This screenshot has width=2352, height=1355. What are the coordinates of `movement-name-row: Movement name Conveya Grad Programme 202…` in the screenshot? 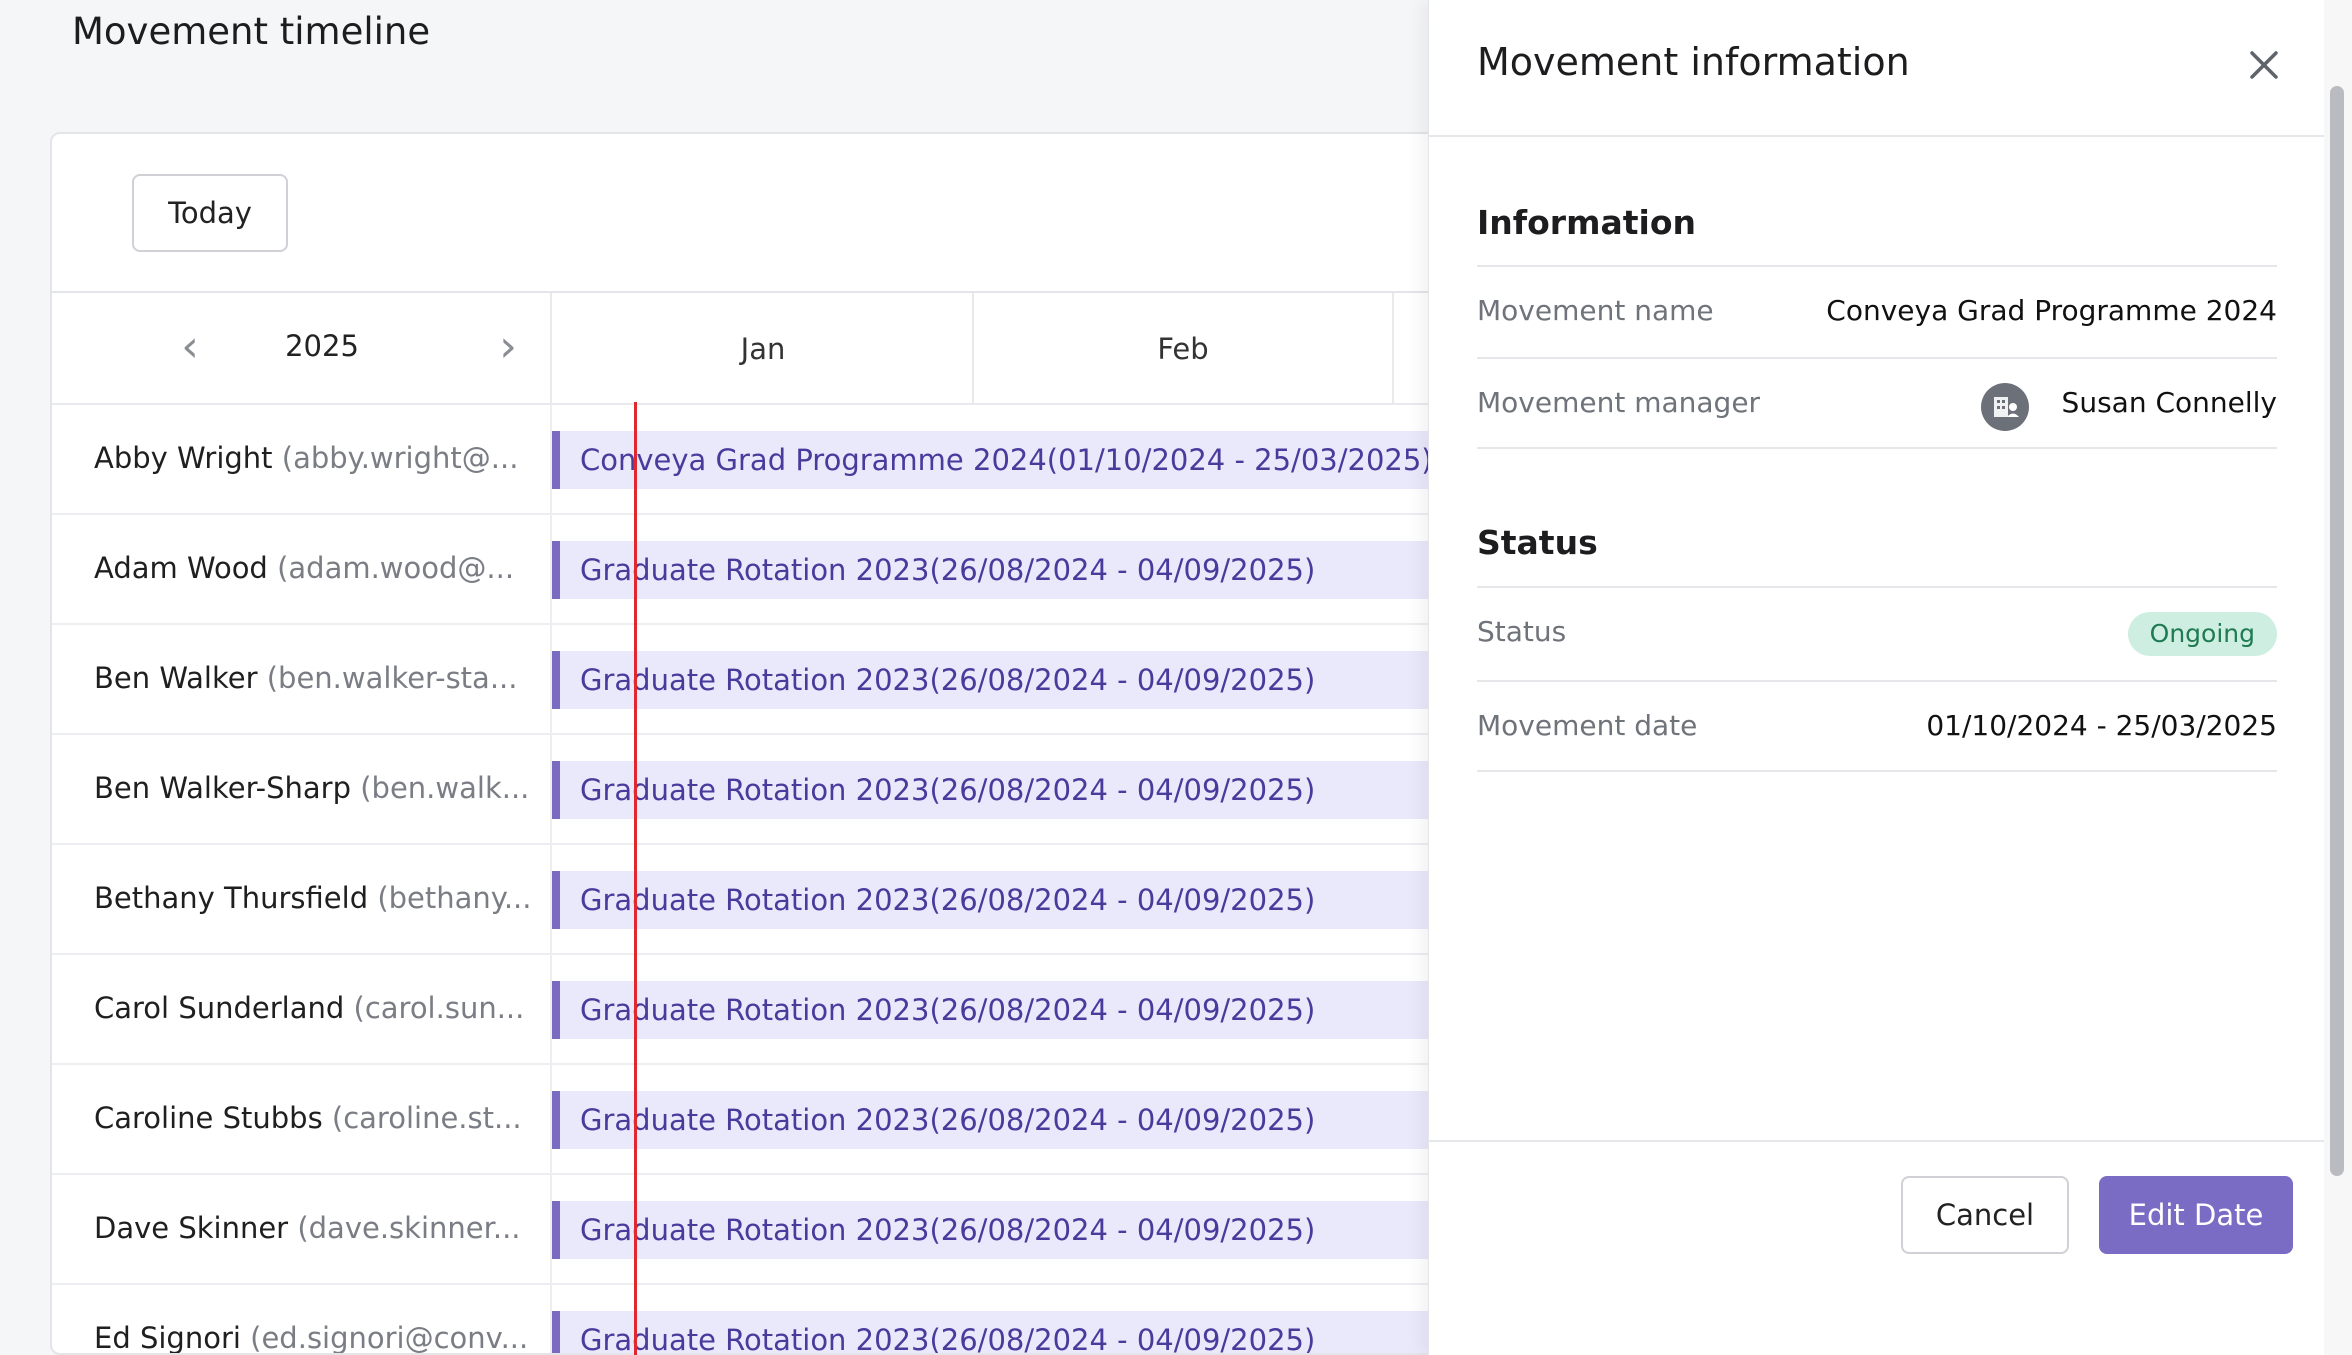 It's located at (1877, 311).